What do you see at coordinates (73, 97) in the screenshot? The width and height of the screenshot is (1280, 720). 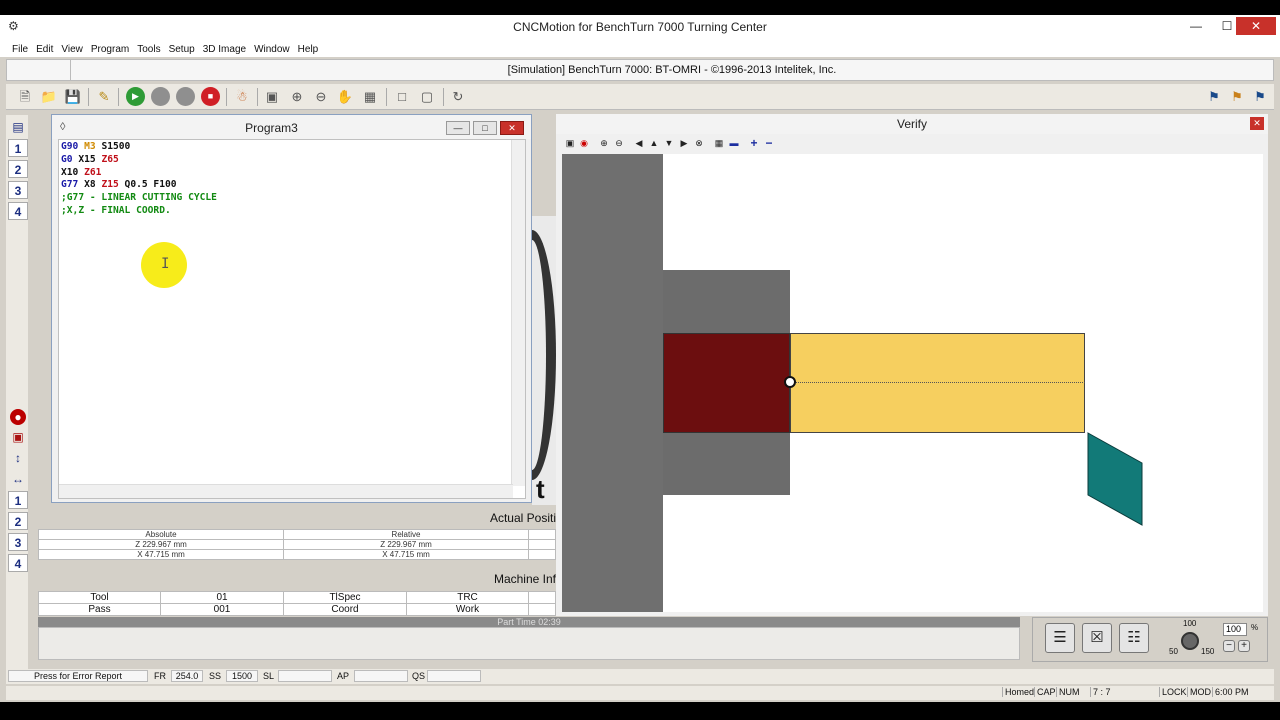 I see `save-icon: 💾` at bounding box center [73, 97].